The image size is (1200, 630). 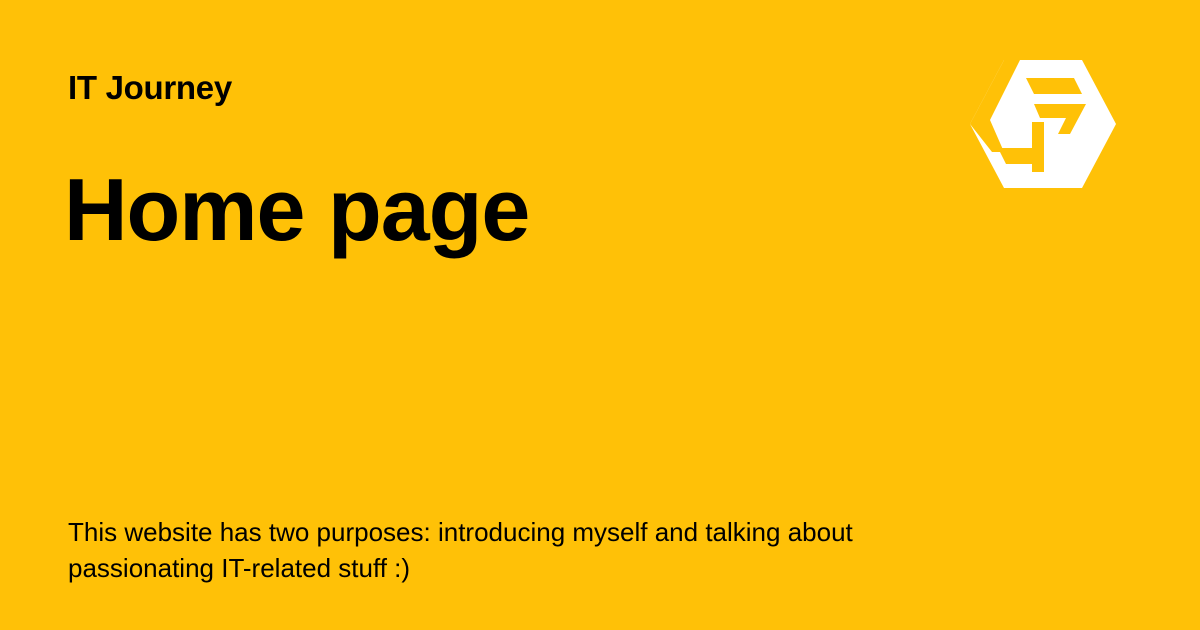 What do you see at coordinates (297, 209) in the screenshot?
I see `page-title: Home page` at bounding box center [297, 209].